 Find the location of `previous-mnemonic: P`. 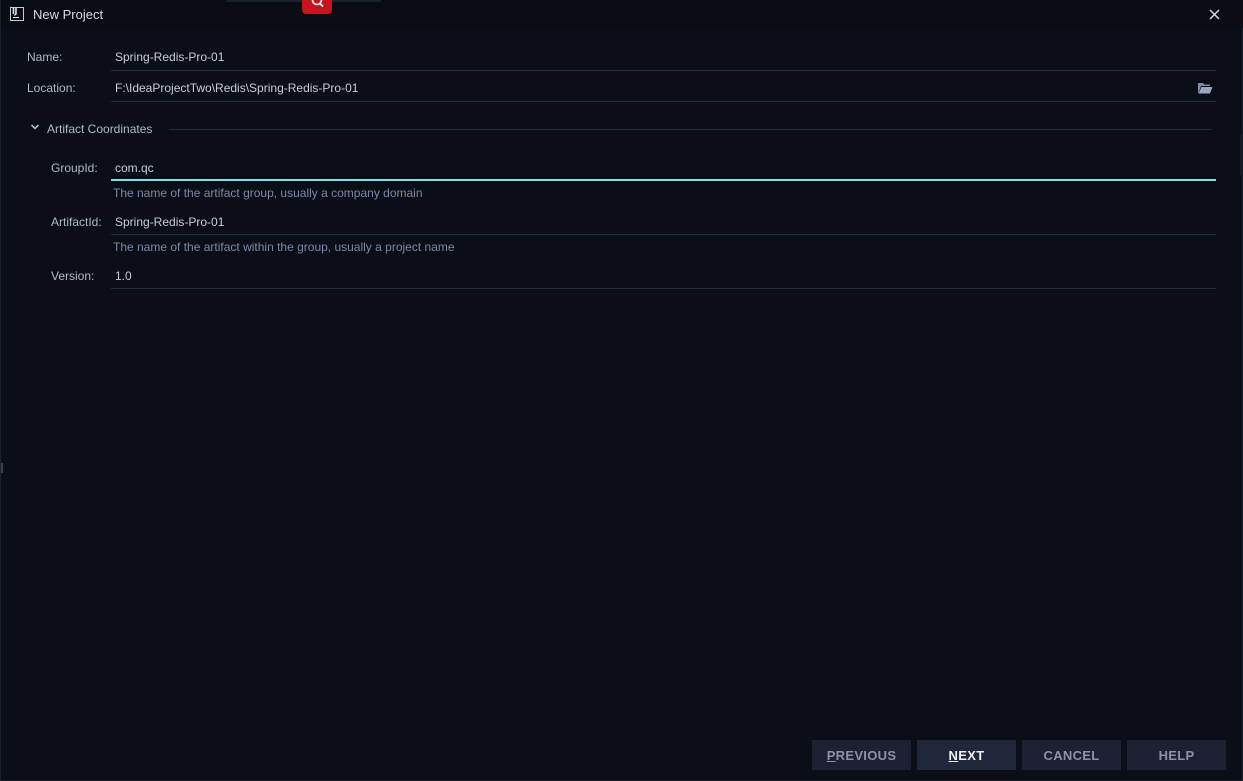

previous-mnemonic: P is located at coordinates (831, 755).